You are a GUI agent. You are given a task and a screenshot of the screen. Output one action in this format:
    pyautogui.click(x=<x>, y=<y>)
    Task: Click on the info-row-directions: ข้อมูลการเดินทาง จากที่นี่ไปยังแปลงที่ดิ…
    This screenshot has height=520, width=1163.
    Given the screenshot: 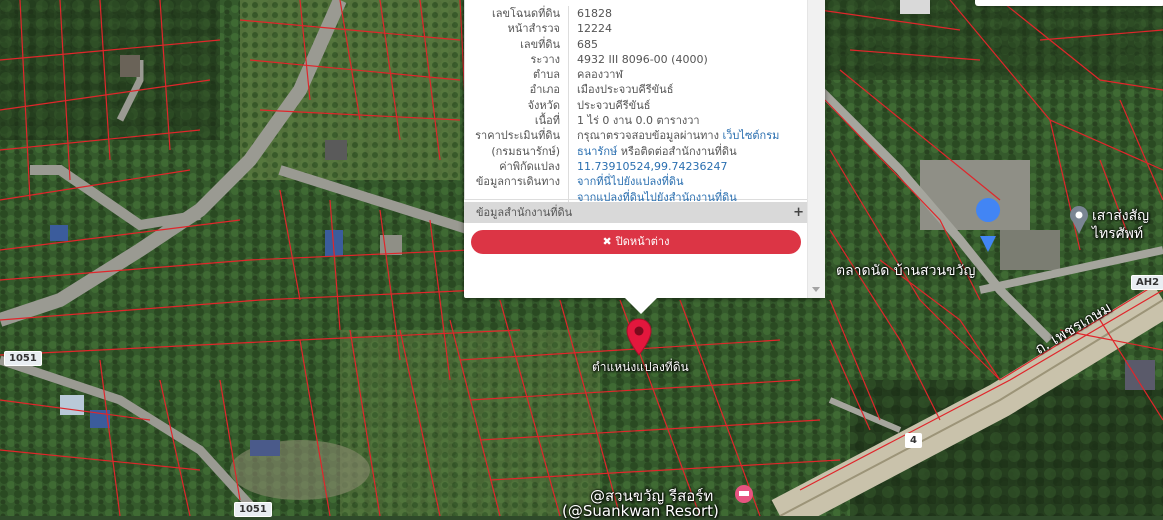 What is the action you would take?
    pyautogui.click(x=636, y=189)
    